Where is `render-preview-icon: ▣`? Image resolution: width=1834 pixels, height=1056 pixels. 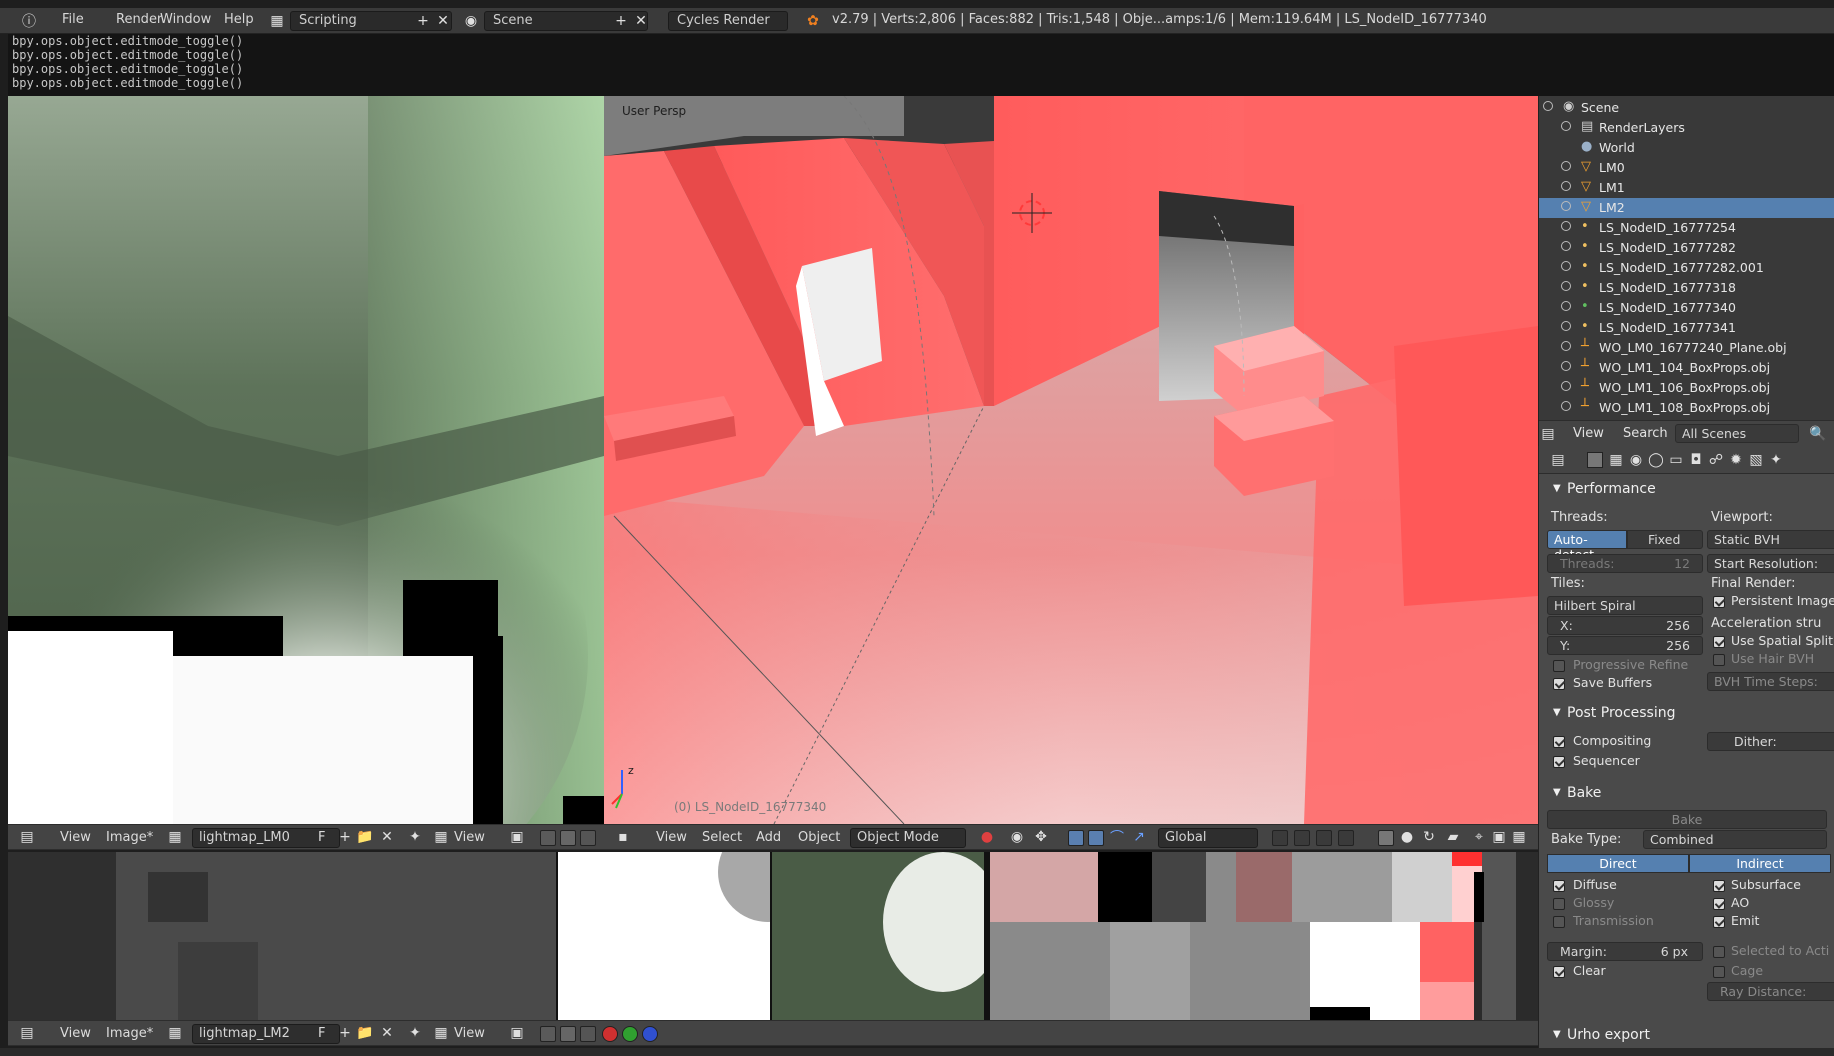
render-preview-icon: ▣ is located at coordinates (1499, 837).